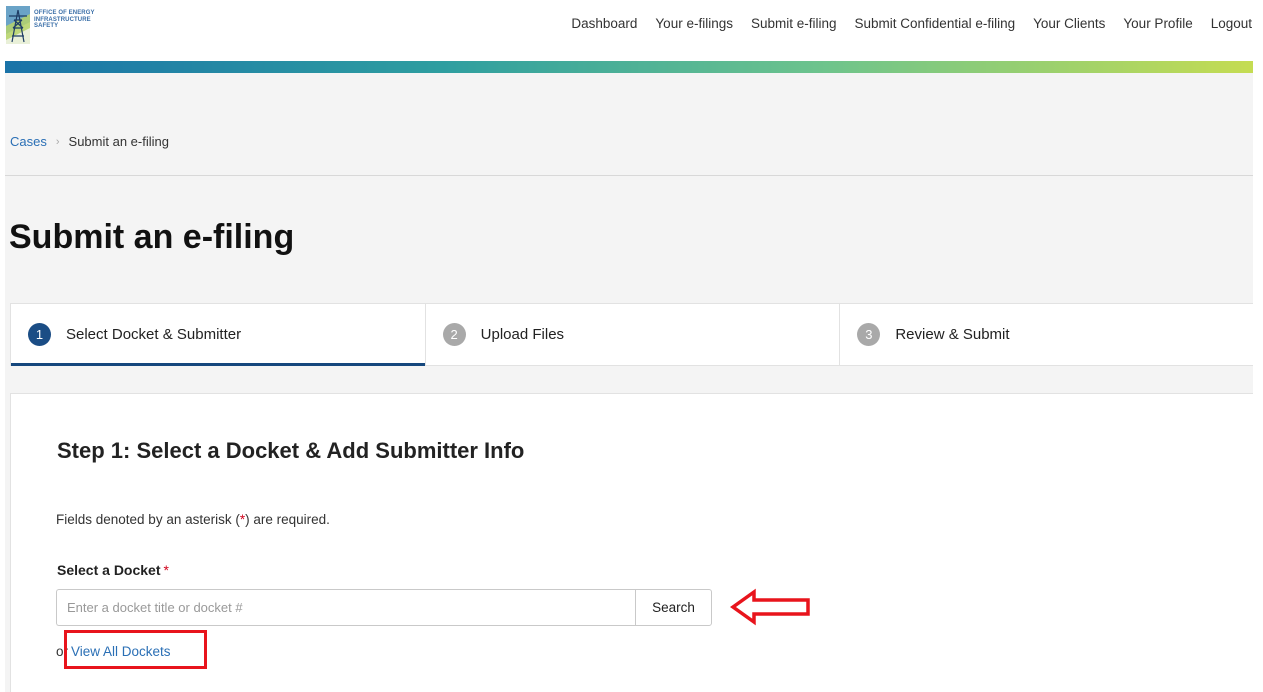  What do you see at coordinates (794, 23) in the screenshot?
I see `nav-submit-e-filing: Submit e-filing` at bounding box center [794, 23].